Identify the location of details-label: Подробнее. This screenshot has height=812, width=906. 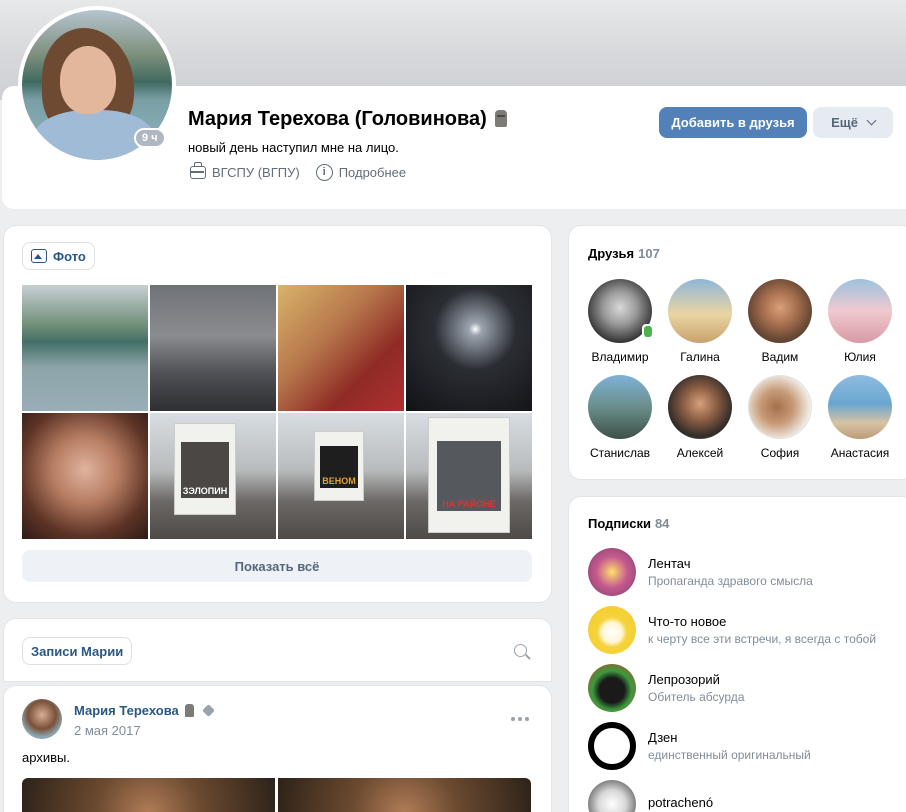
(372, 172).